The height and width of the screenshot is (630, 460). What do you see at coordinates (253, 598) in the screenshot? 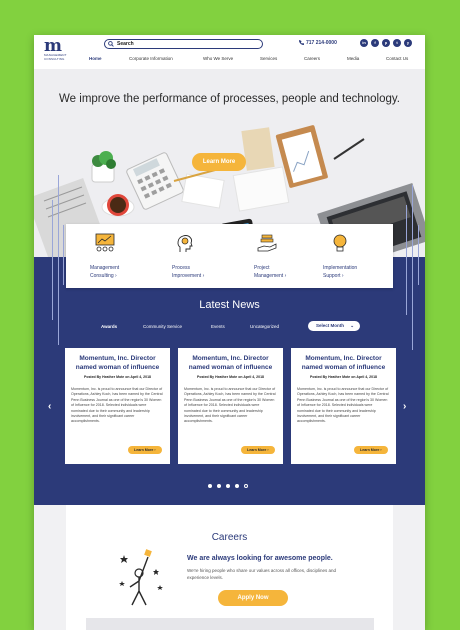
I see `apply-now-button: Apply Now` at bounding box center [253, 598].